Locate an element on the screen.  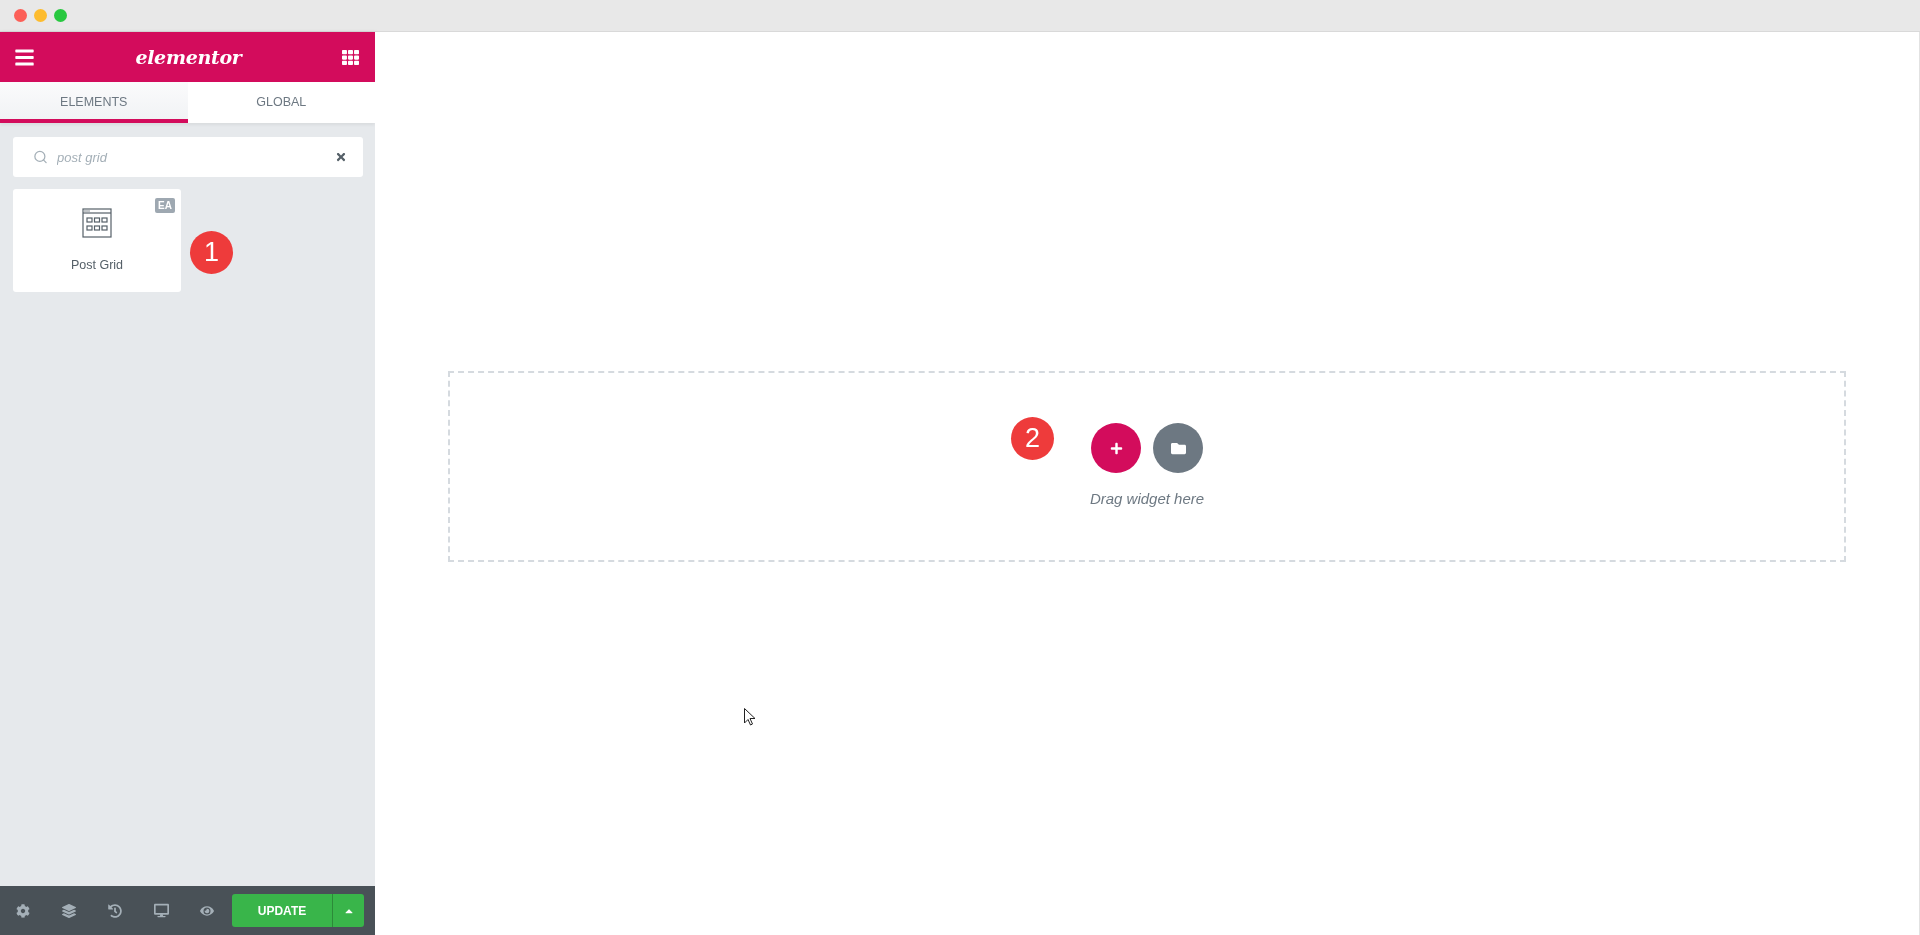
widgets-button is located at coordinates (350, 57).